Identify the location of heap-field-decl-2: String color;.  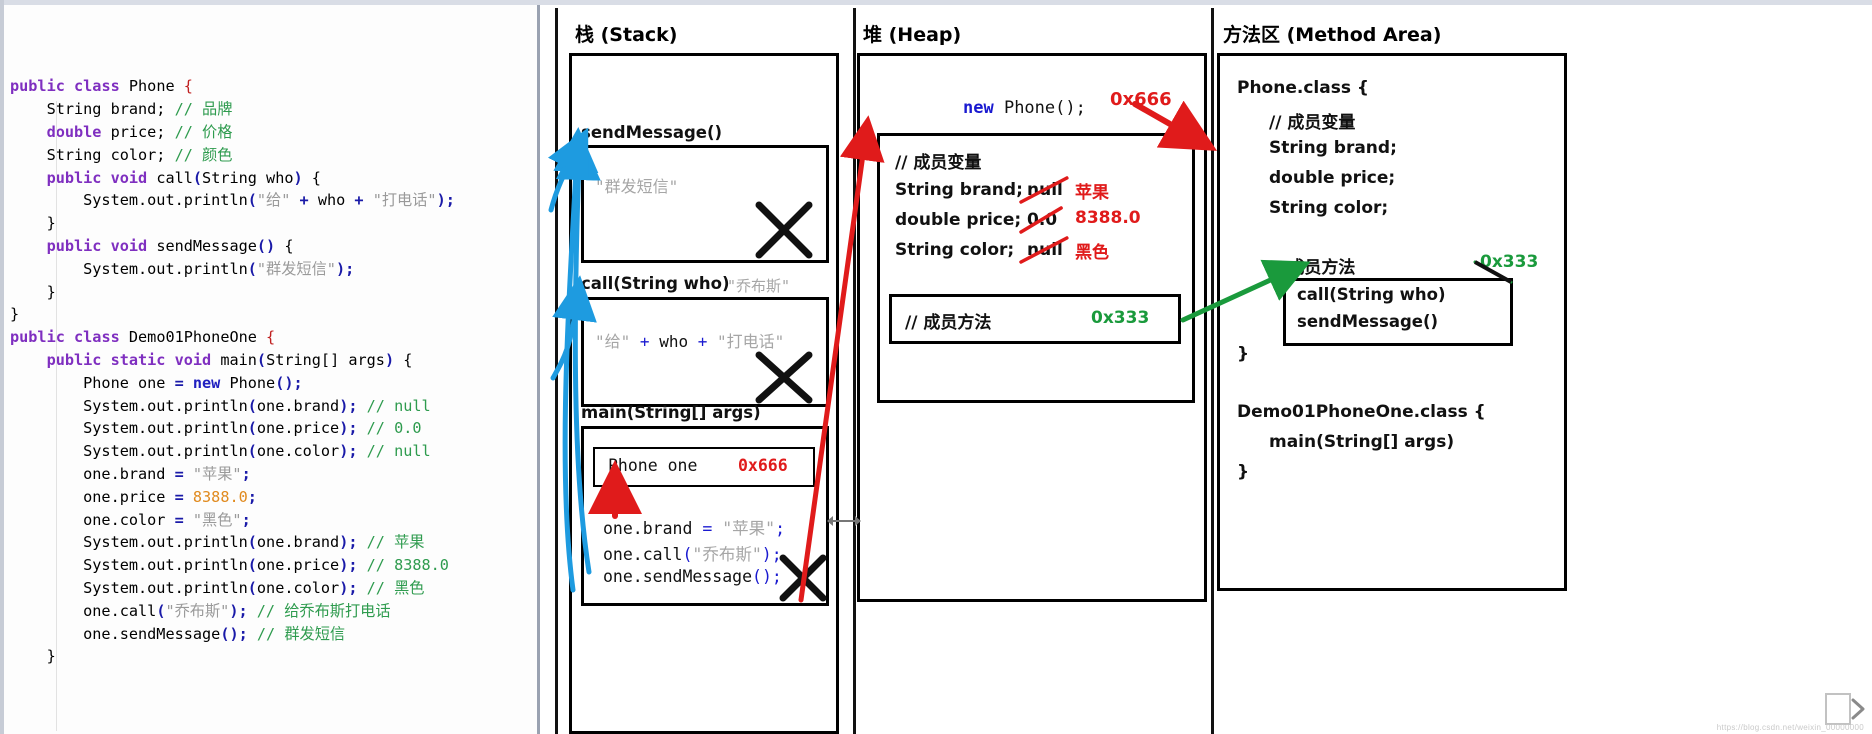
(955, 250).